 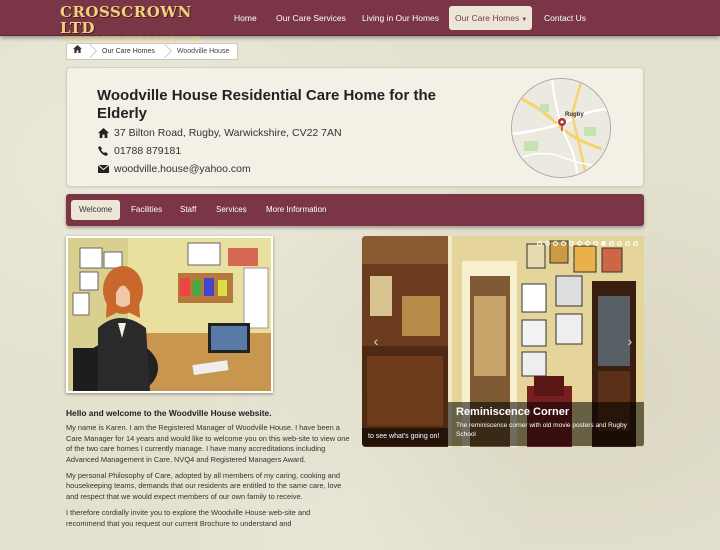 I want to click on breadcrumb: Our Care Homes Woodville House, so click(x=152, y=51).